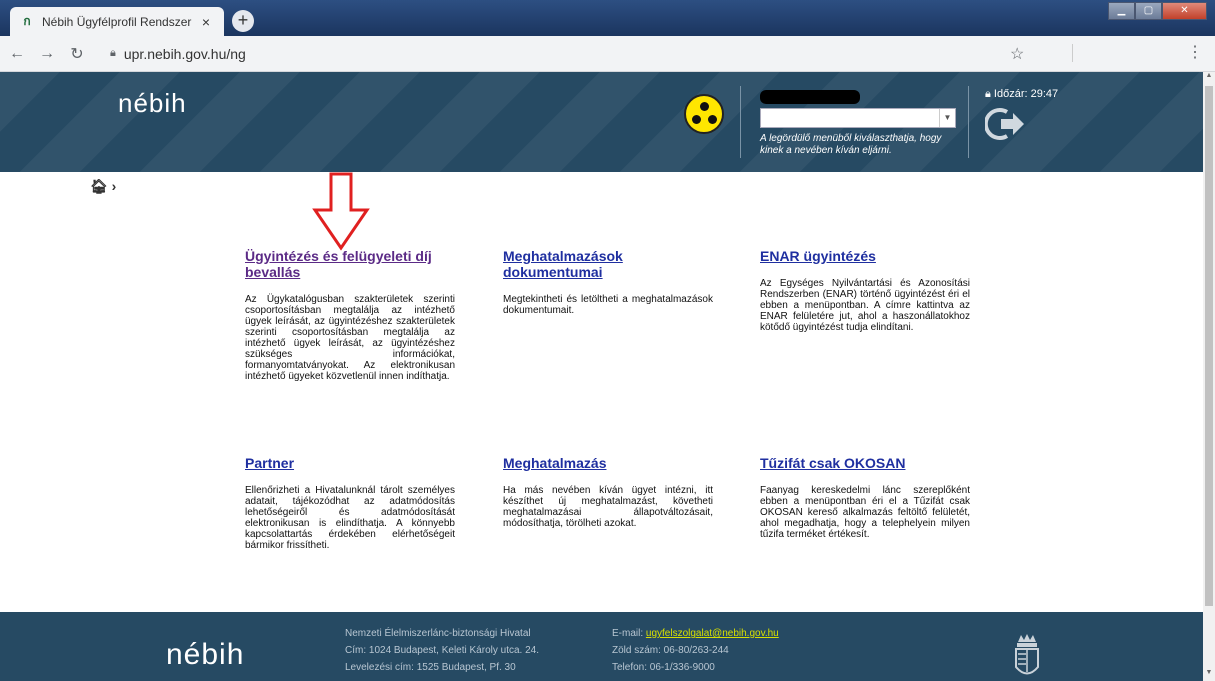 The width and height of the screenshot is (1215, 681). I want to click on site-favicon-icon: ก, so click(27, 21).